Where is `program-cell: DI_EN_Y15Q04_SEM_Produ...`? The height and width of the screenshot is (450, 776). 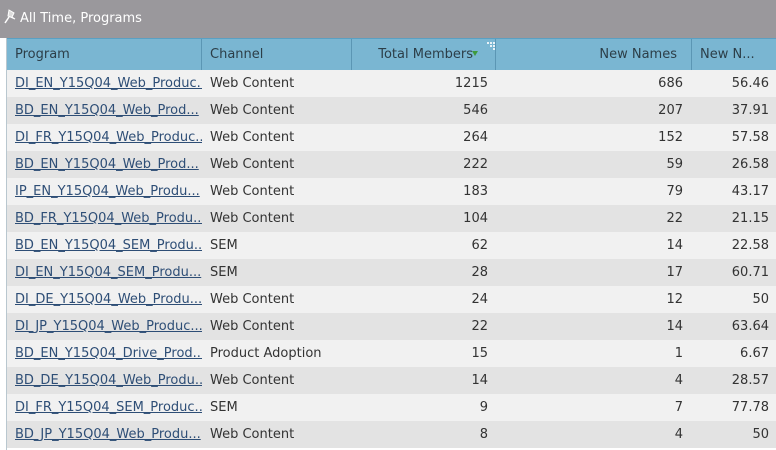
program-cell: DI_EN_Y15Q04_SEM_Produ... is located at coordinates (104, 272).